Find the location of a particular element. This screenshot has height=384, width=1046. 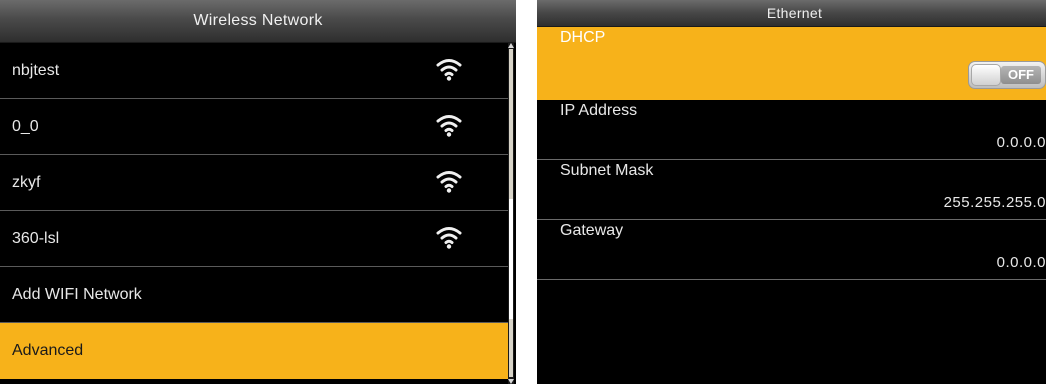

wifi-list-scrollbar is located at coordinates (511, 213).